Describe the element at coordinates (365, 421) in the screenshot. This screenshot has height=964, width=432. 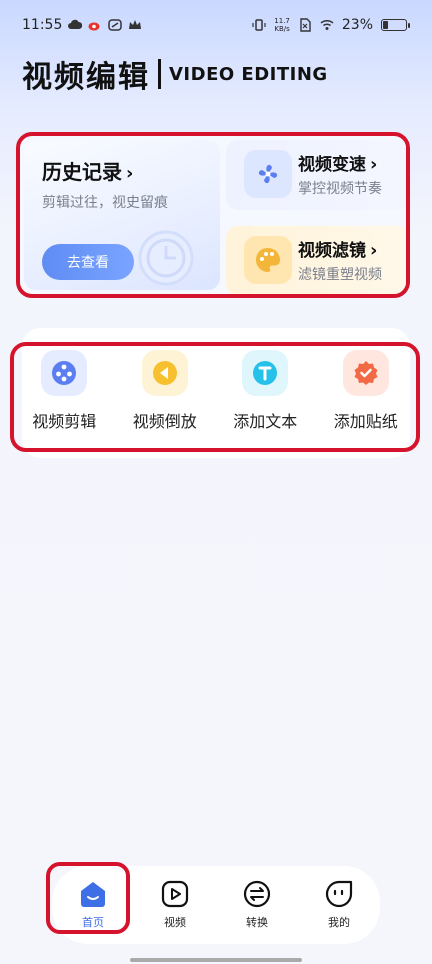
I see `tool-label: 添加贴纸` at that location.